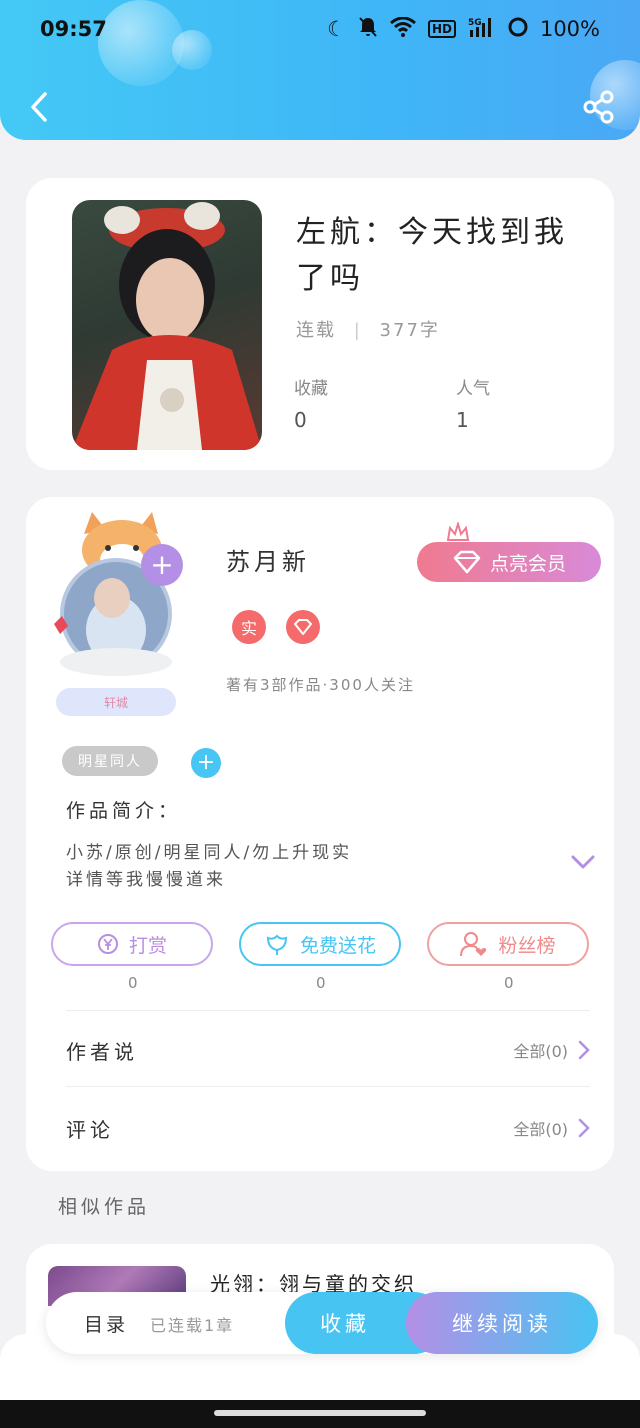 Image resolution: width=640 pixels, height=1428 pixels. I want to click on intro-text: 小苏/原创/明星同人/勿上升现实 详情等我慢慢道来, so click(209, 867).